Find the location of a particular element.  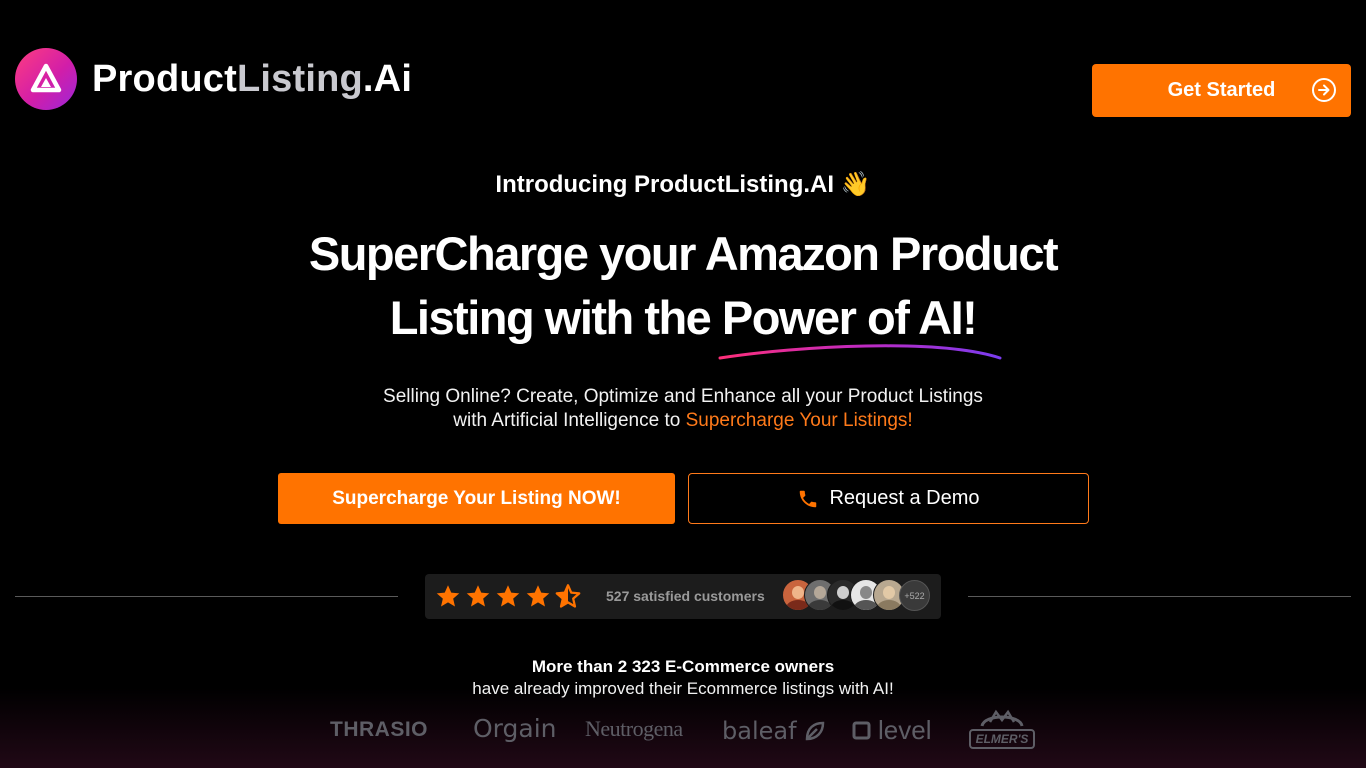

divider-right is located at coordinates (1159, 596).